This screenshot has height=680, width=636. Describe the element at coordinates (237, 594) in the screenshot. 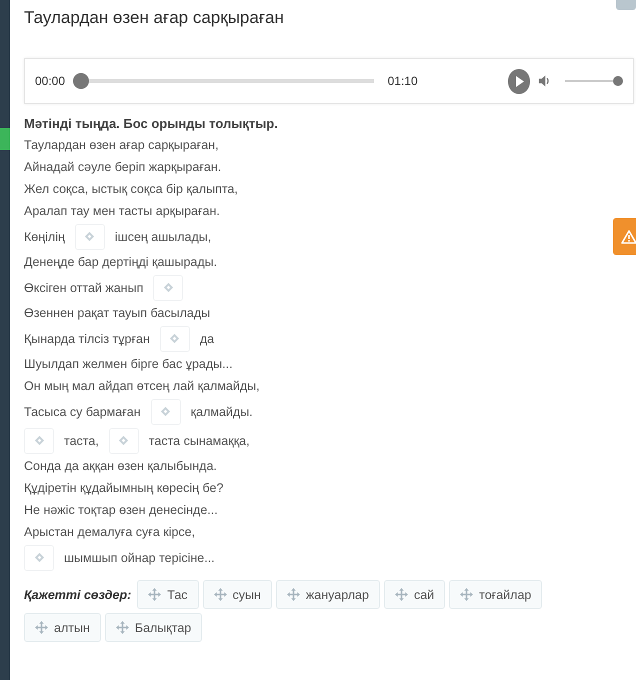

I see `word-chip: суын` at that location.